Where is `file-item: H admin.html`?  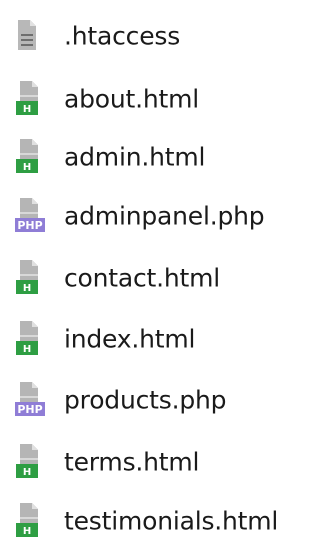
file-item: H admin.html is located at coordinates (164, 157).